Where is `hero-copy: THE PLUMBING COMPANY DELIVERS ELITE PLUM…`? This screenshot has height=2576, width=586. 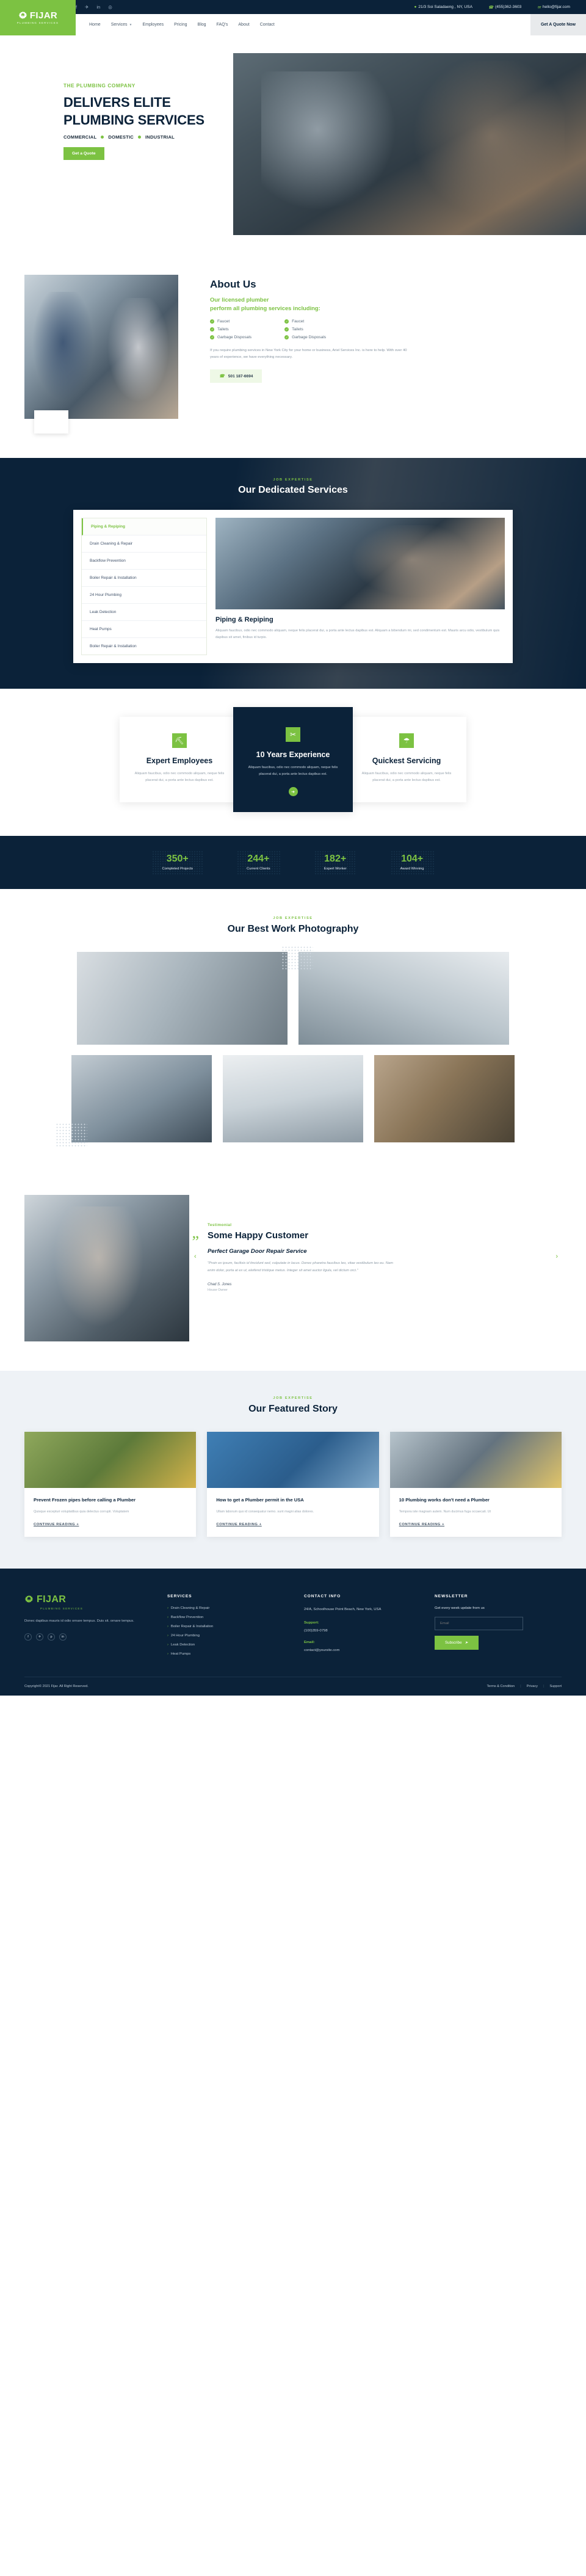
hero-copy: THE PLUMBING COMPANY DELIVERS ELITE PLUM… is located at coordinates (140, 122).